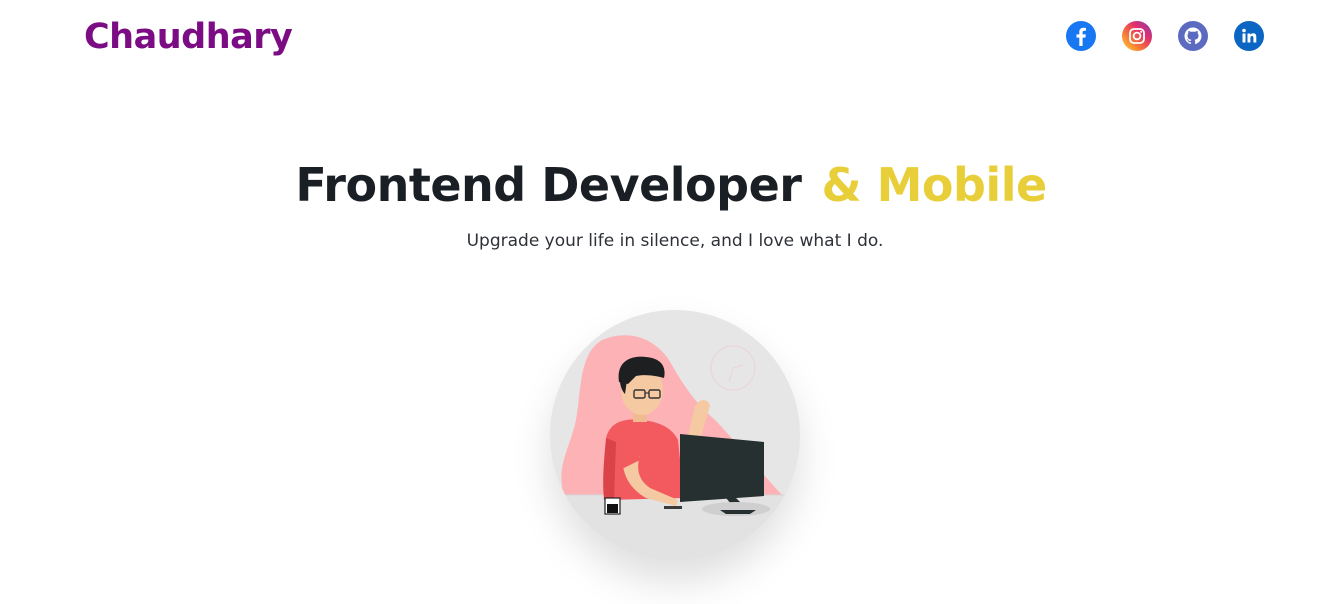 The image size is (1342, 604). What do you see at coordinates (548, 185) in the screenshot?
I see `hero-title-main: Frontend Developer` at bounding box center [548, 185].